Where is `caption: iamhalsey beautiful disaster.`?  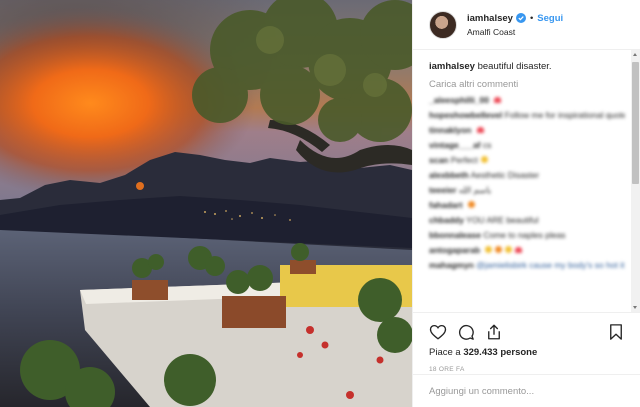
caption: iamhalsey beautiful disaster. is located at coordinates (527, 66).